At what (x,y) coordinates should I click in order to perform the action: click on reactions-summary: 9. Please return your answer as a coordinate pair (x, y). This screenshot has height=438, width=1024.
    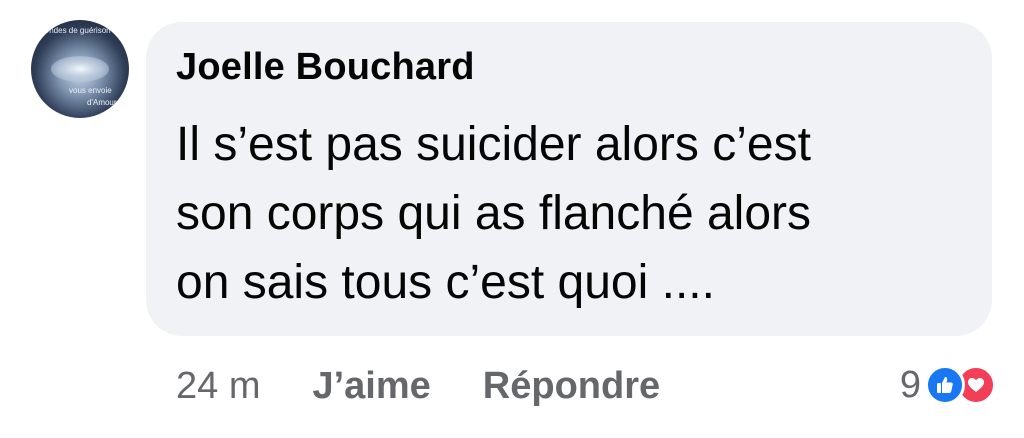
    Looking at the image, I should click on (948, 385).